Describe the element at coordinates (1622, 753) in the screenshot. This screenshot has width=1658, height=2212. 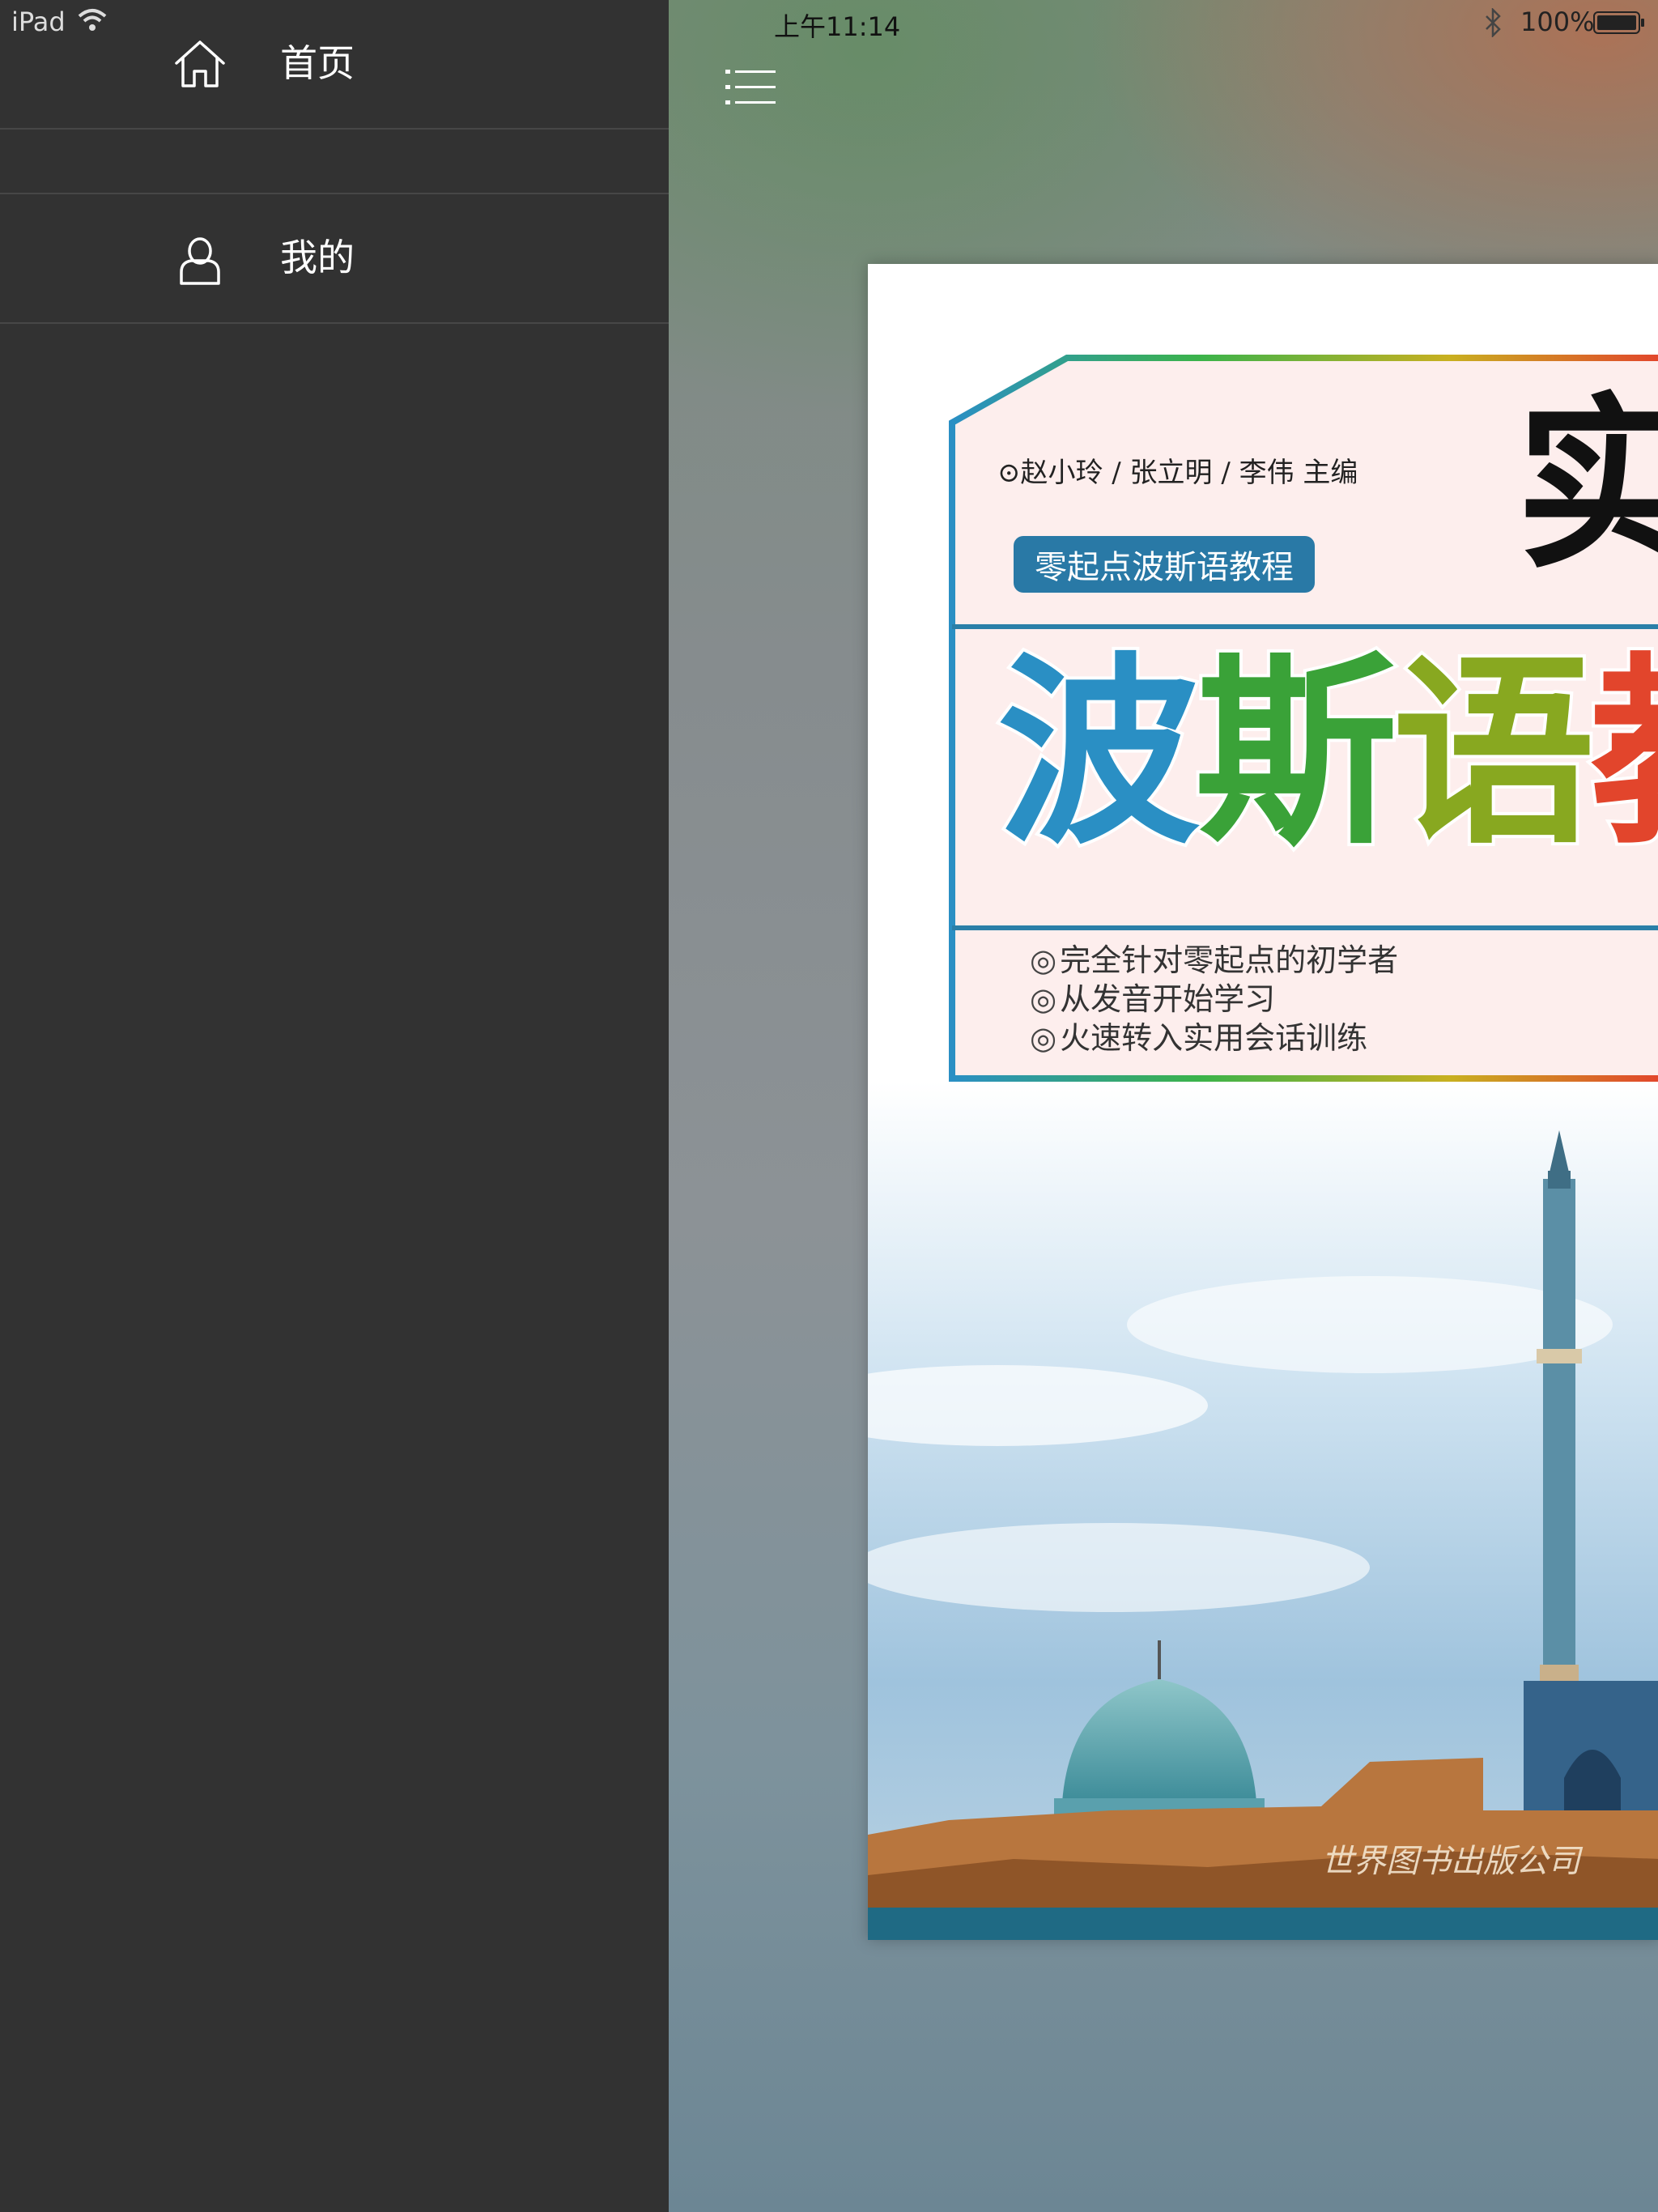
I see `cover-title-char: 教` at that location.